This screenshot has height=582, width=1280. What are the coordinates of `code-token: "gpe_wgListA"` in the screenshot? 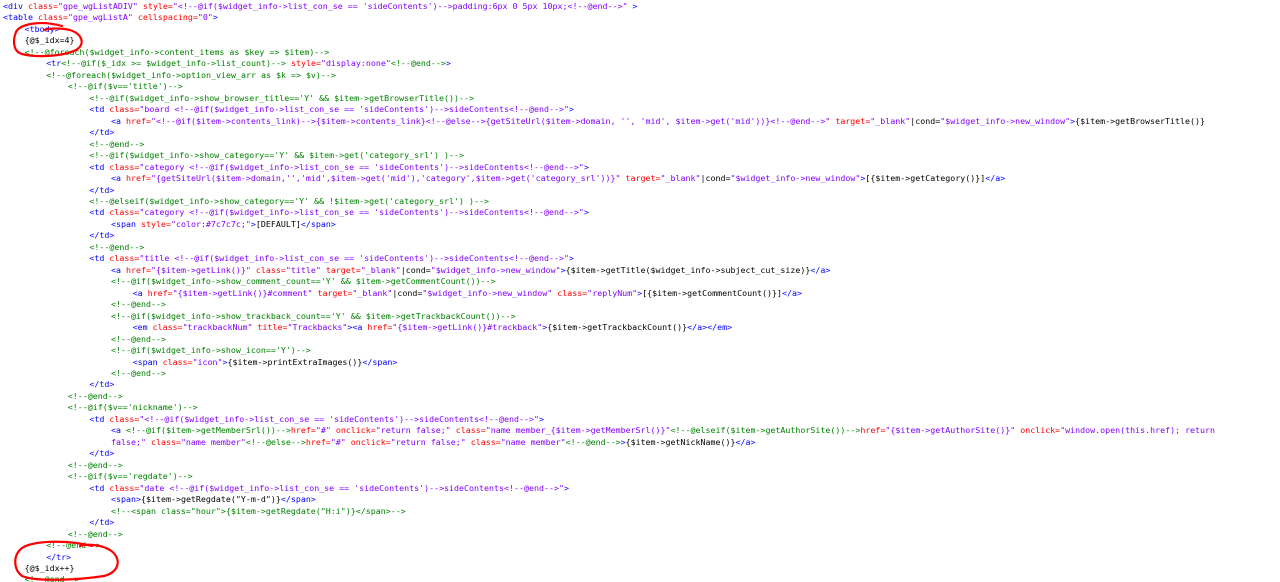 It's located at (100, 17).